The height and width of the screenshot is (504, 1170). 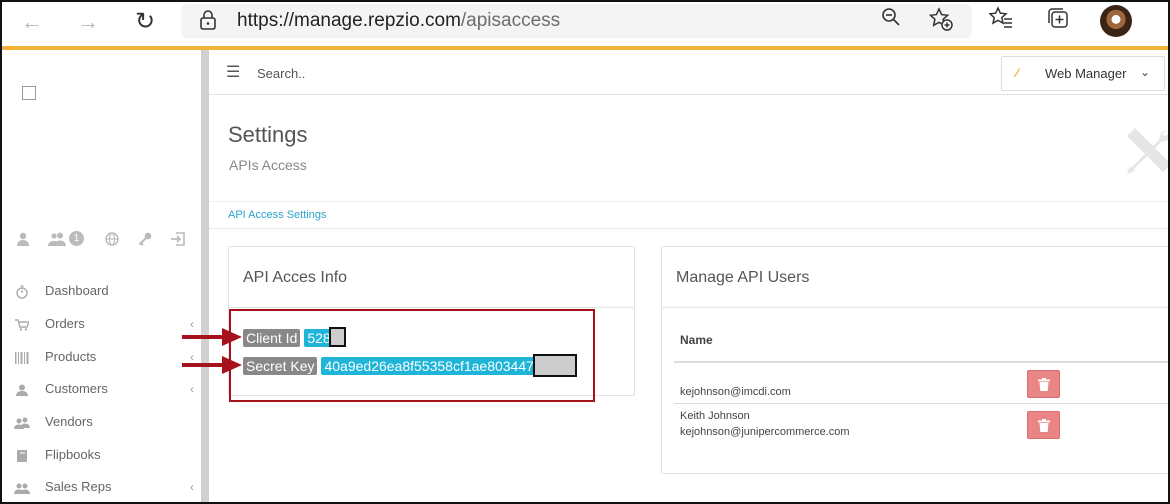 What do you see at coordinates (22, 324) in the screenshot?
I see `cart-icon` at bounding box center [22, 324].